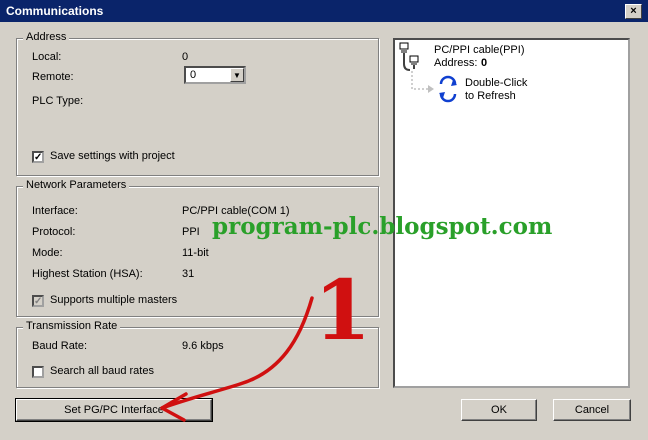  What do you see at coordinates (456, 63) in the screenshot?
I see `tree-address-label: Address:` at bounding box center [456, 63].